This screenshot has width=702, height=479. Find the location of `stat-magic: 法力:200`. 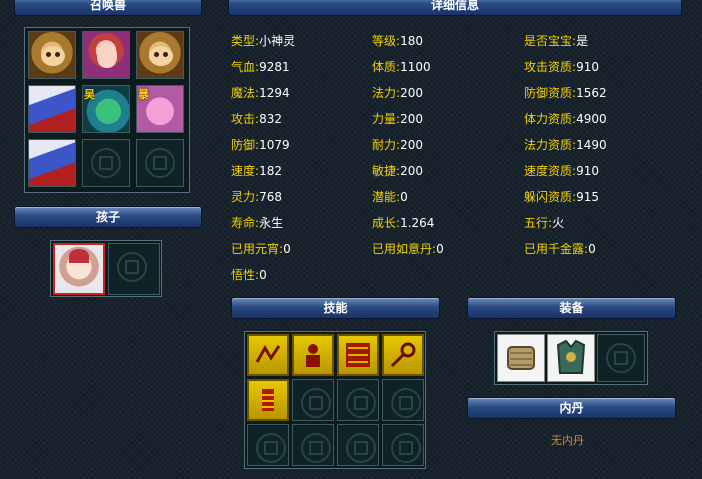

stat-magic: 法力:200 is located at coordinates (397, 93).